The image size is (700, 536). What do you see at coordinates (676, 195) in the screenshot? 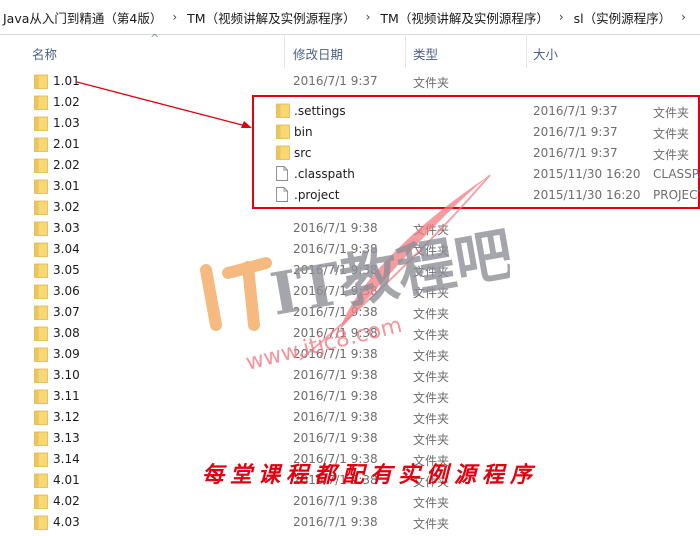
I see `file-type: PROJECT` at bounding box center [676, 195].